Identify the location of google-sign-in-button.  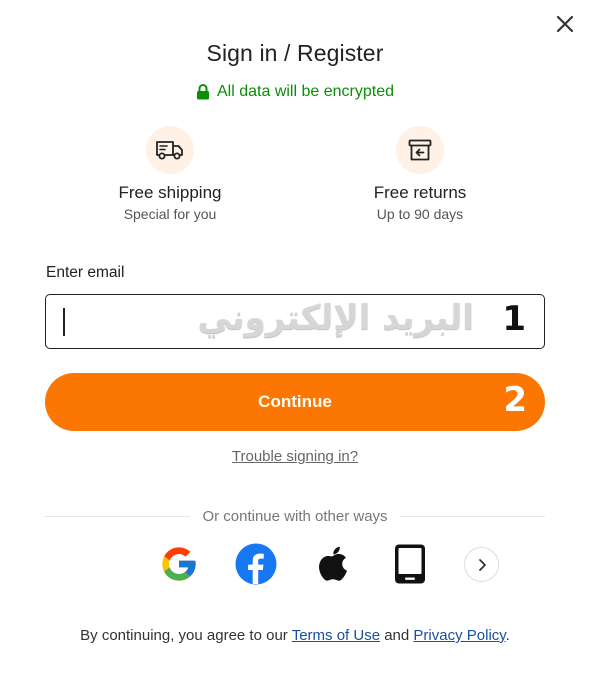
(179, 564).